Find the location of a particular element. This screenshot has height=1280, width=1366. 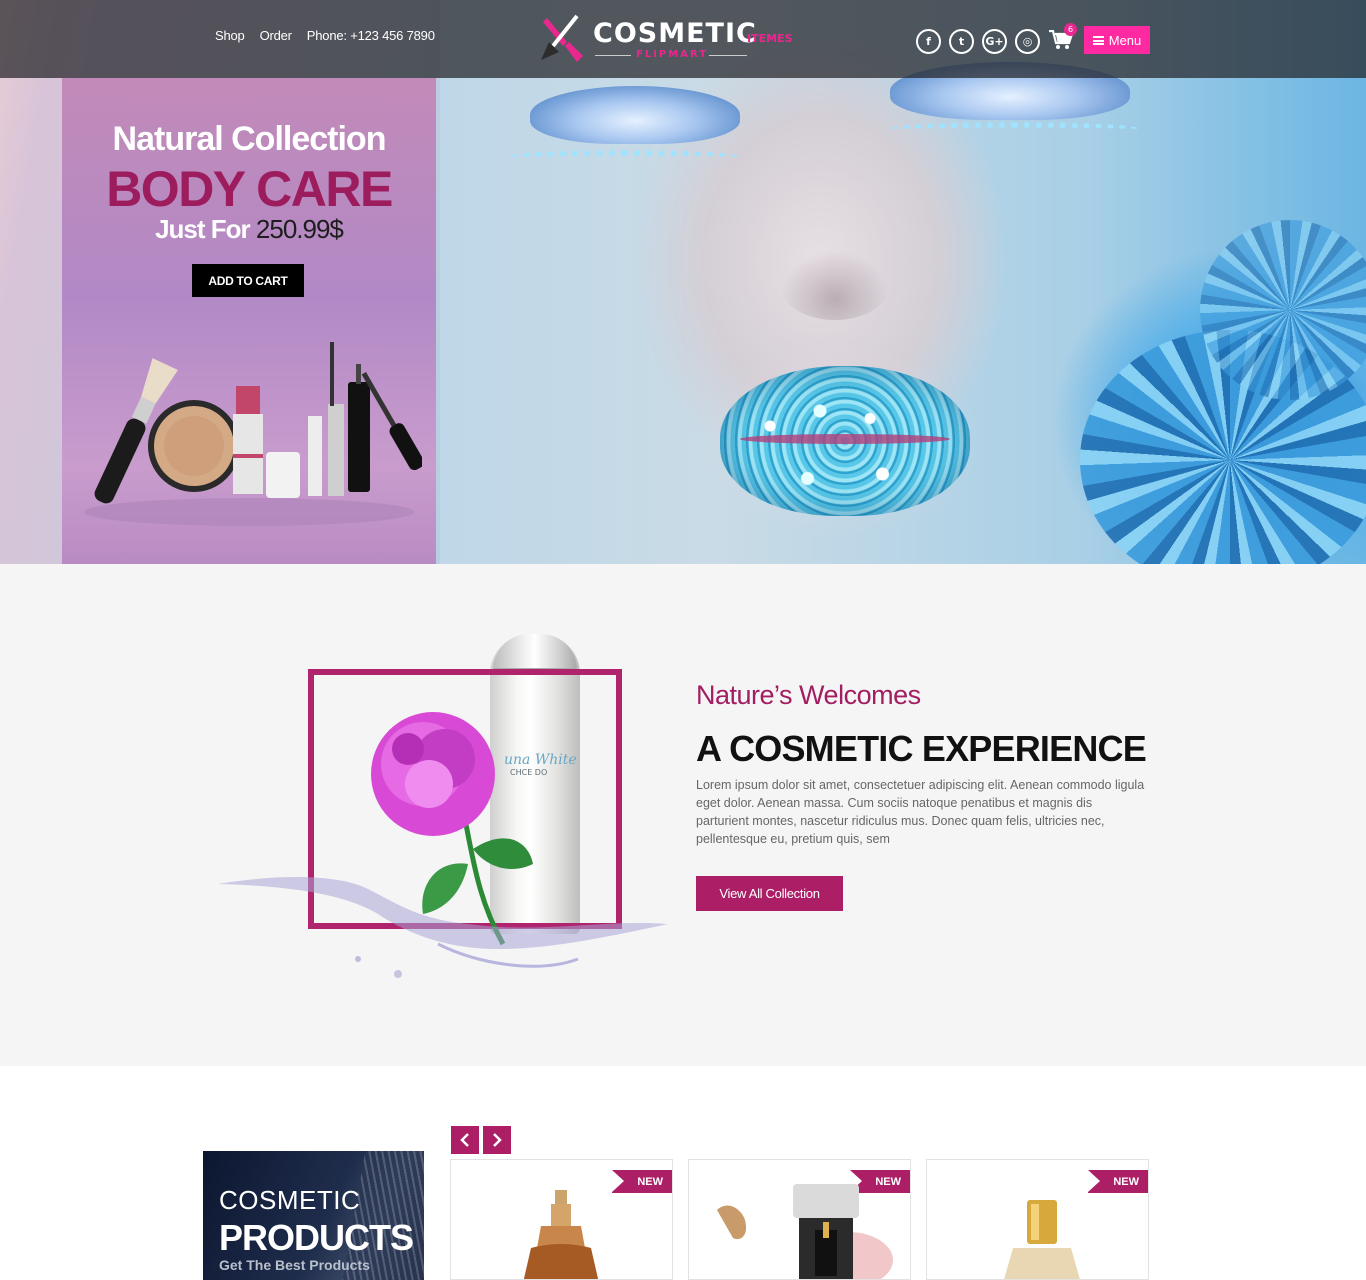

prev-arrow-button is located at coordinates (465, 1140).